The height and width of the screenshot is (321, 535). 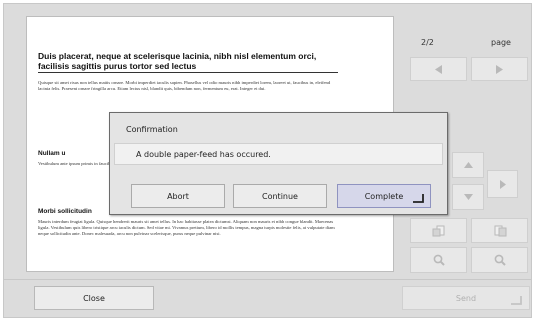 I want to click on next-page-button, so click(x=499, y=69).